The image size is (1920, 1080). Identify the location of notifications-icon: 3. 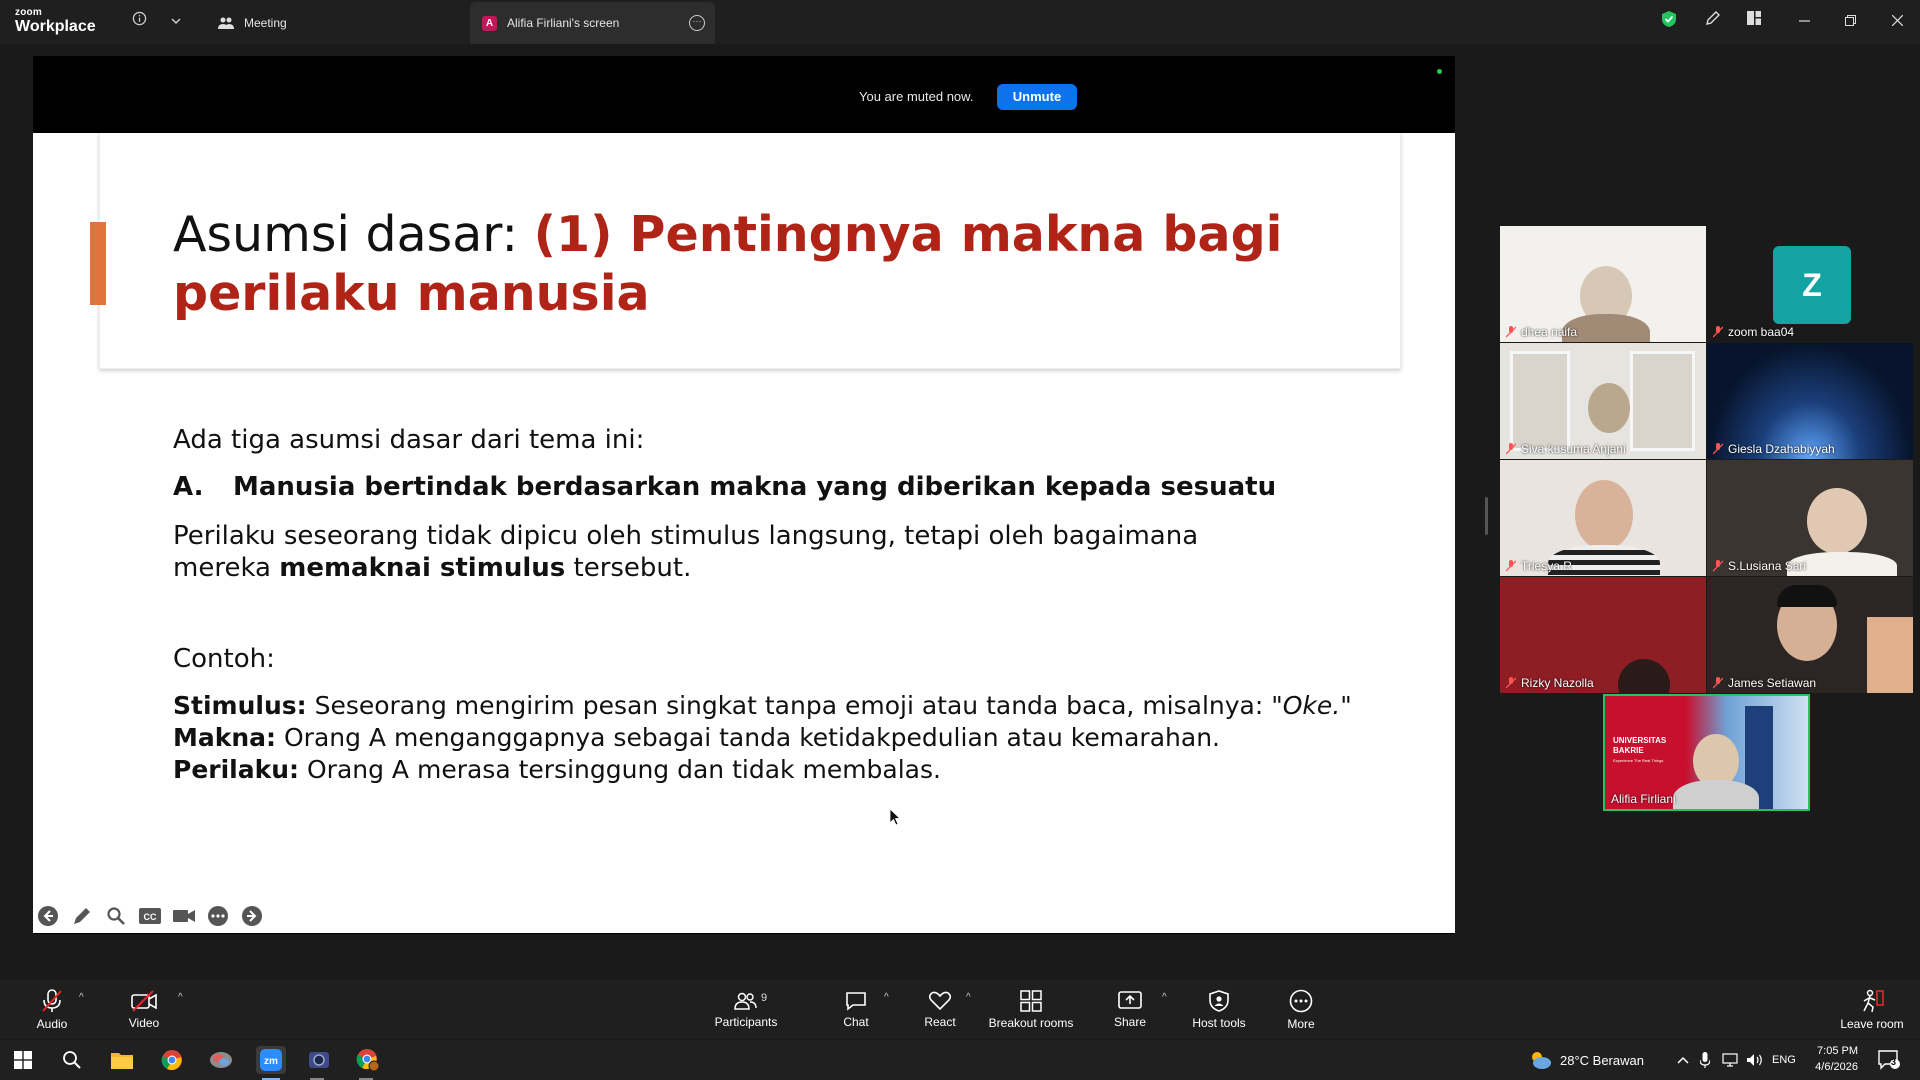
(1889, 1060).